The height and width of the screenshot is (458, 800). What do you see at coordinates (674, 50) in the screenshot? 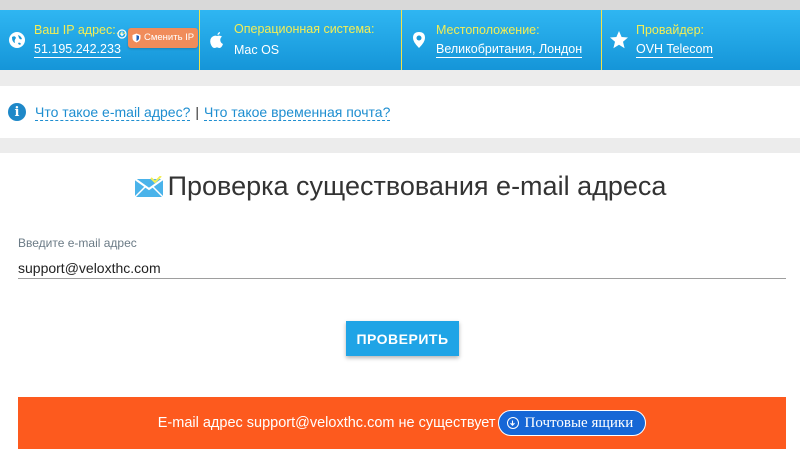
I see `provider-link: OVH Telecom` at bounding box center [674, 50].